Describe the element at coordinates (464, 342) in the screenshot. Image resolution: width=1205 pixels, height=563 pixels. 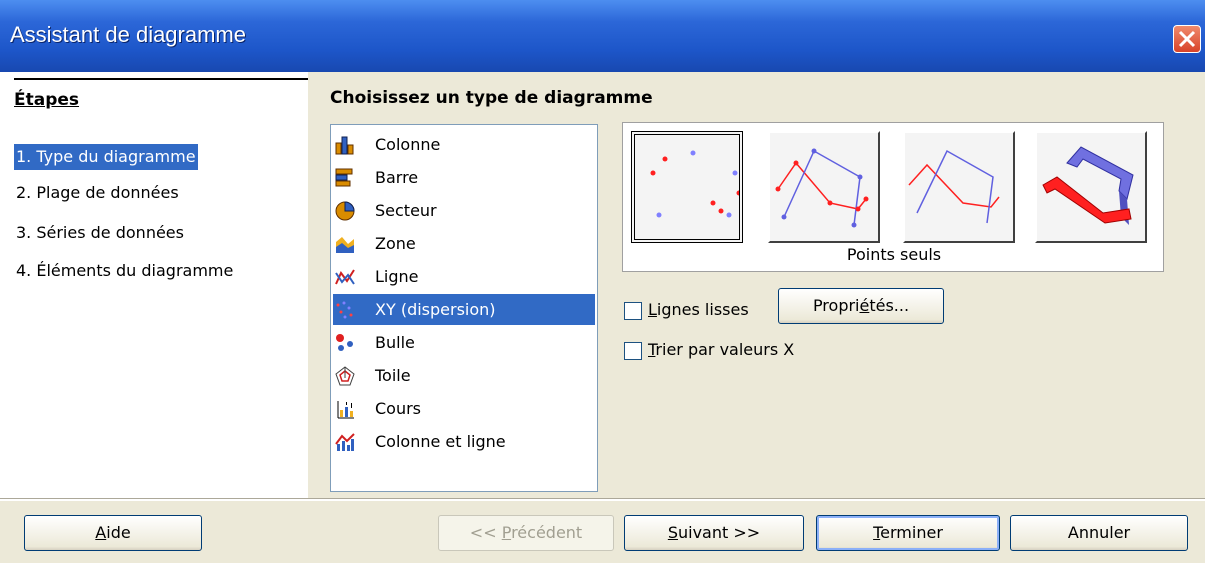
I see `list-item-bubble: Bulle` at that location.